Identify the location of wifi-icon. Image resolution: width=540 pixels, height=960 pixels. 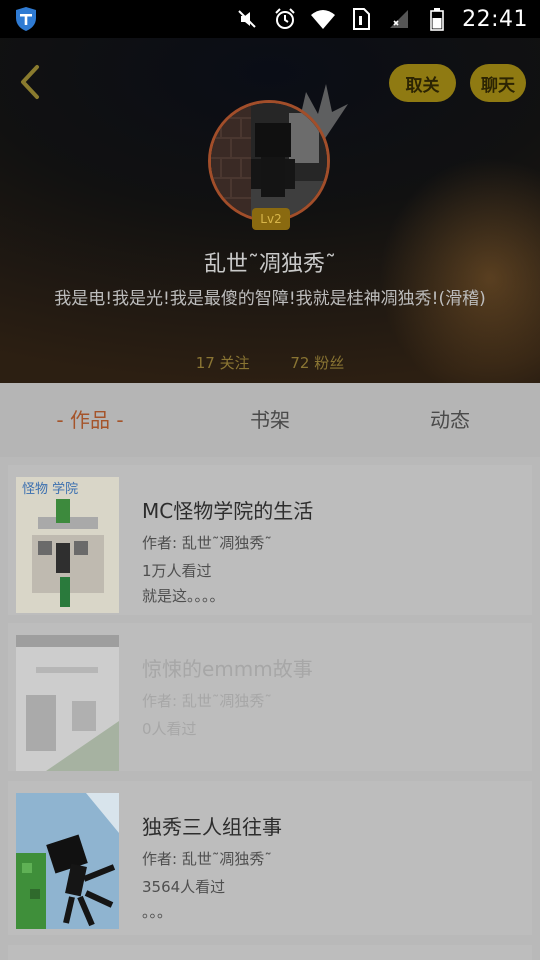
(323, 19).